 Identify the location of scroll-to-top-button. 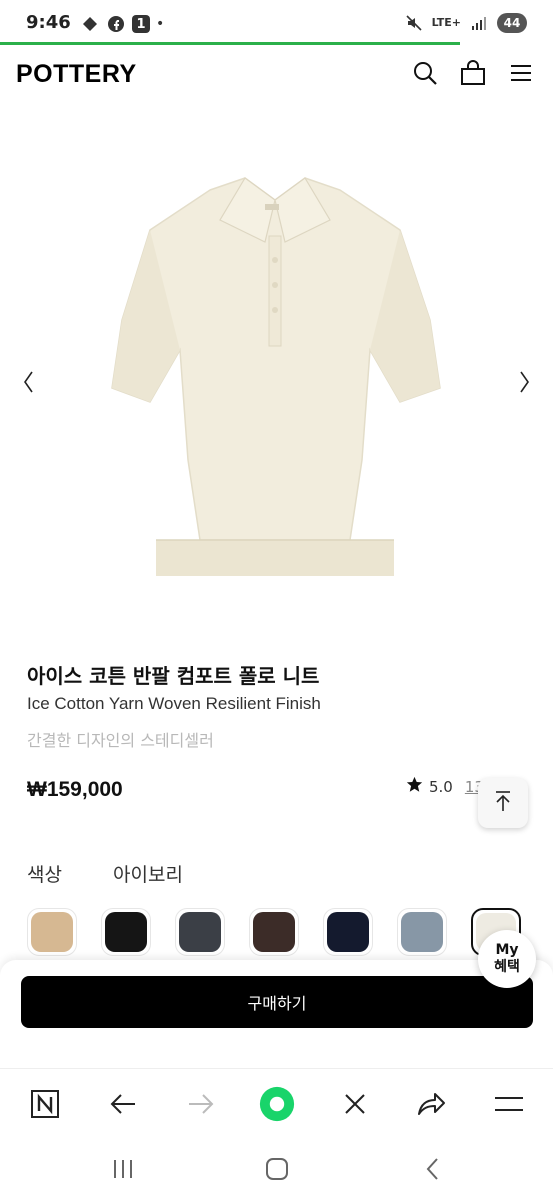
(503, 803).